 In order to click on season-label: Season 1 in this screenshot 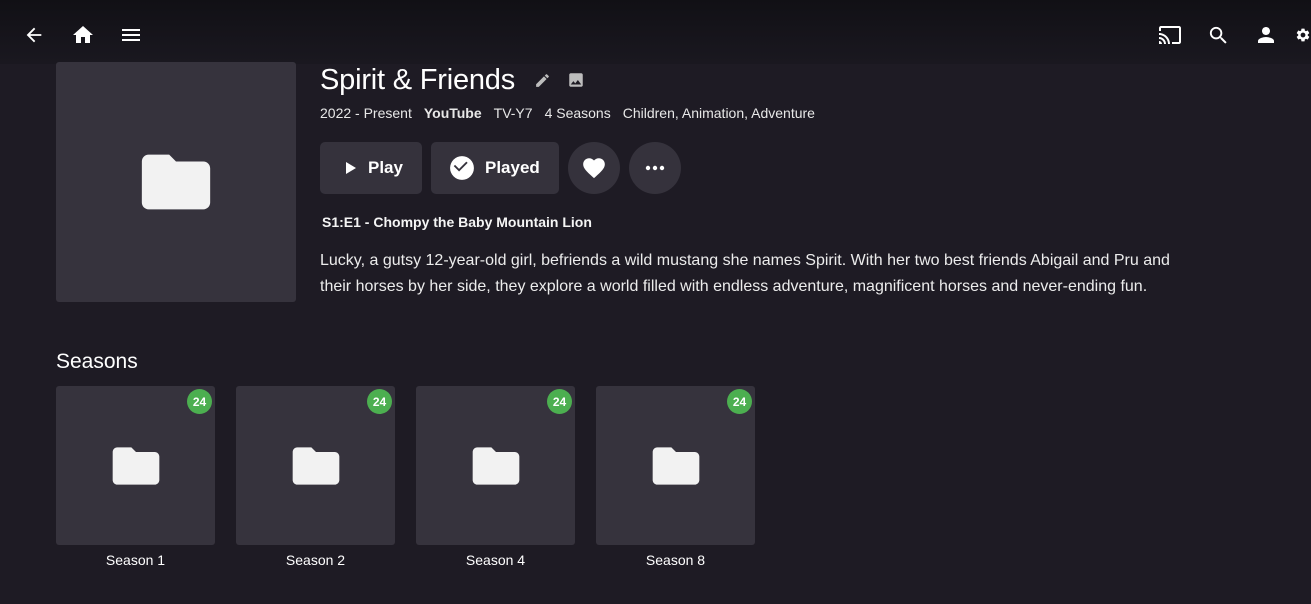, I will do `click(135, 560)`.